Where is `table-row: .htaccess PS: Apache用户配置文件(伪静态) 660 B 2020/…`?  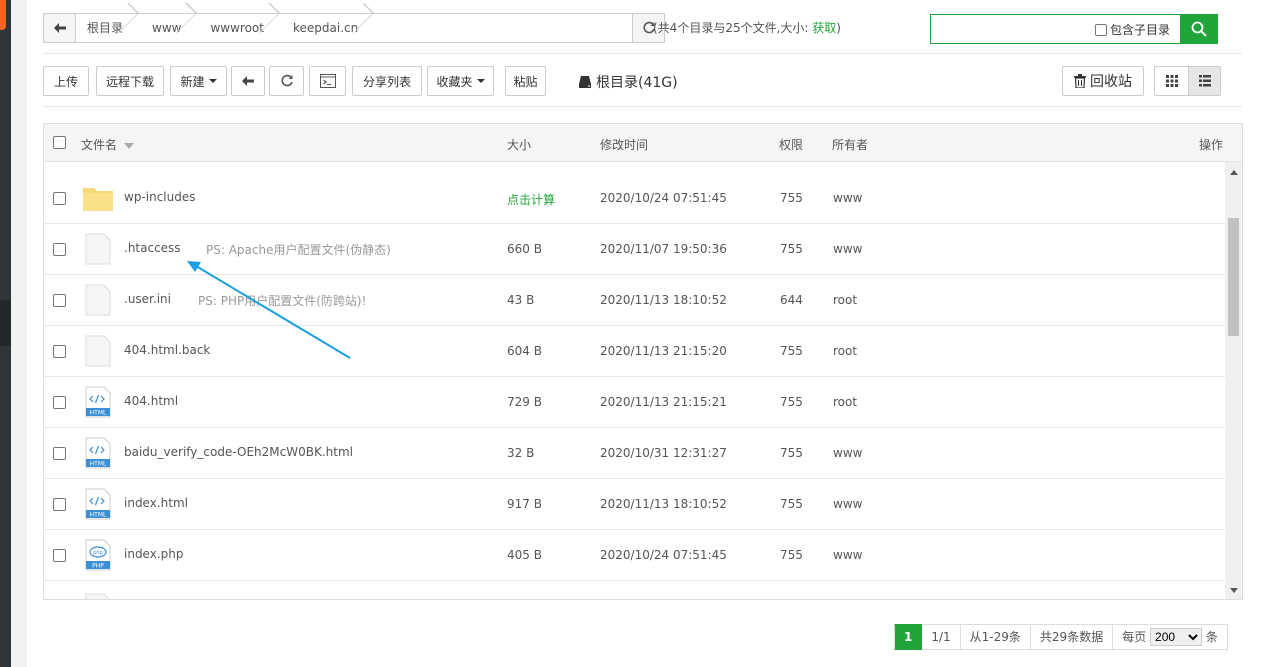 table-row: .htaccess PS: Apache用户配置文件(伪静态) 660 B 2020/… is located at coordinates (634, 249).